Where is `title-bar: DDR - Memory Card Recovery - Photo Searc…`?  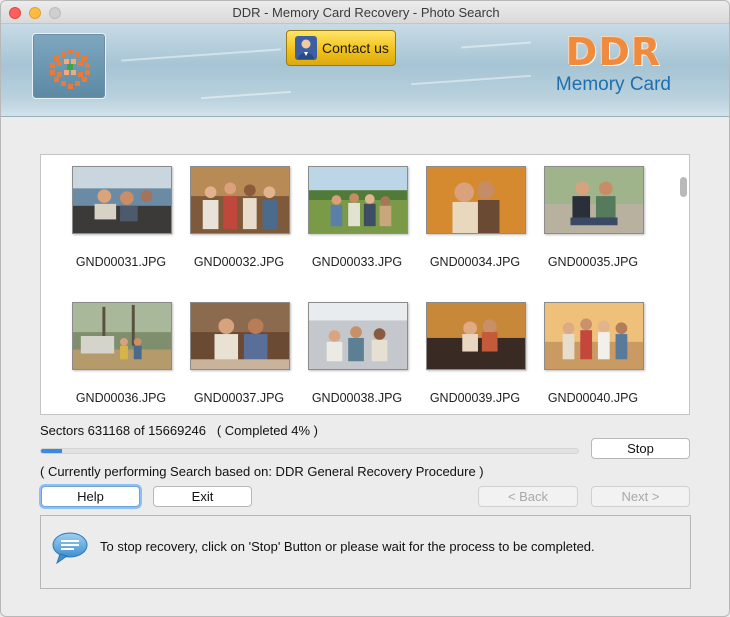
title-bar: DDR - Memory Card Recovery - Photo Searc… is located at coordinates (365, 12).